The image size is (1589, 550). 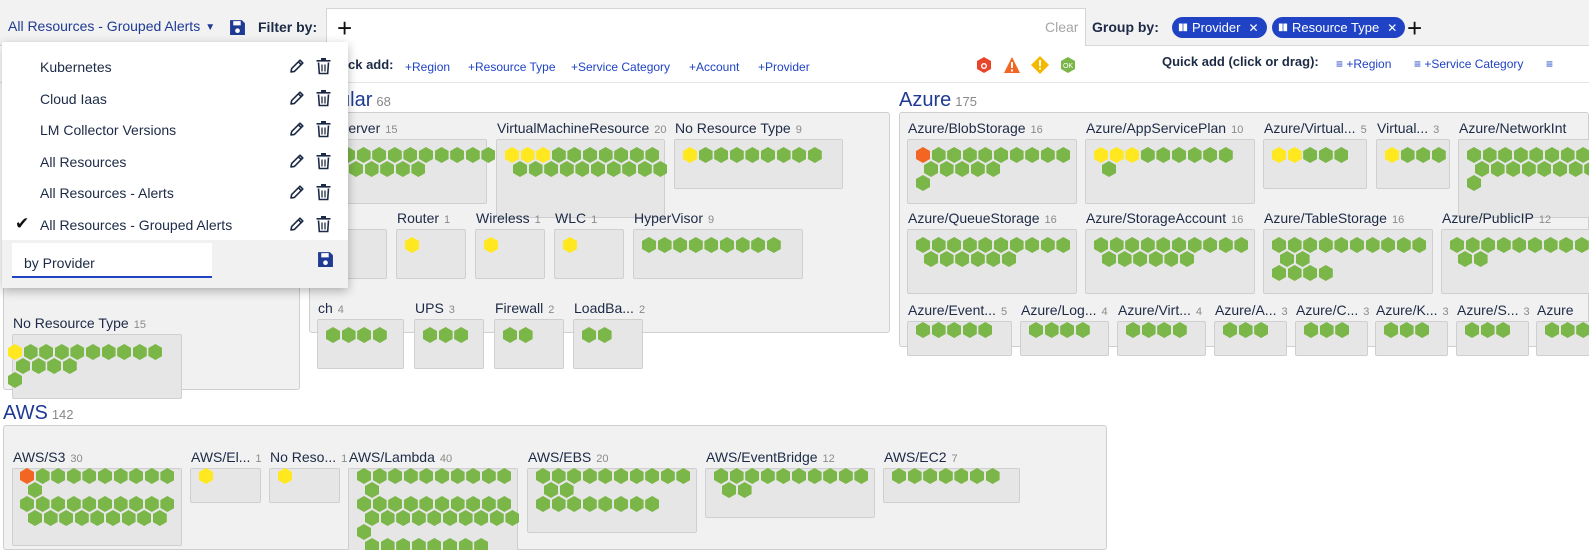 I want to click on clear-button: Clear, so click(x=1061, y=27).